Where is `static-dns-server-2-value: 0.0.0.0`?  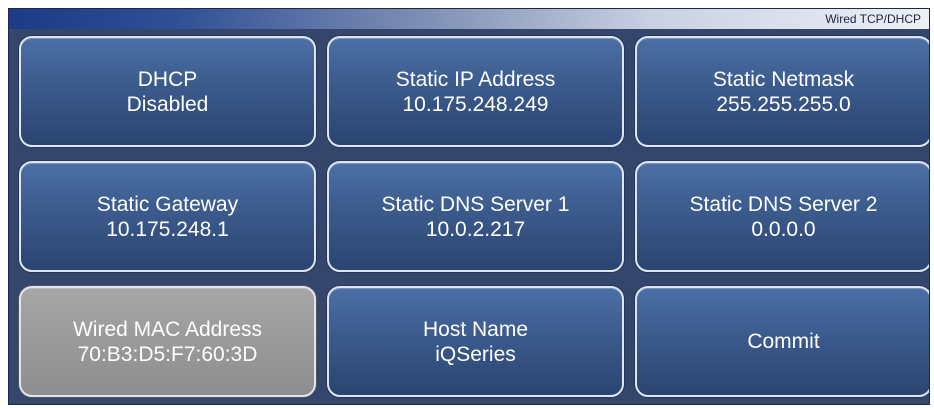 static-dns-server-2-value: 0.0.0.0 is located at coordinates (783, 229).